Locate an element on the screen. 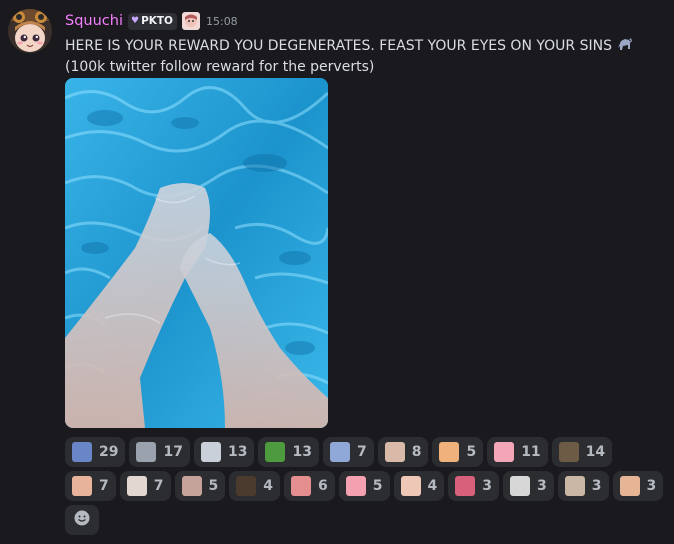 The width and height of the screenshot is (674, 544). message-header: Squuchi ♥ PKTO 15:08 is located at coordinates (151, 21).